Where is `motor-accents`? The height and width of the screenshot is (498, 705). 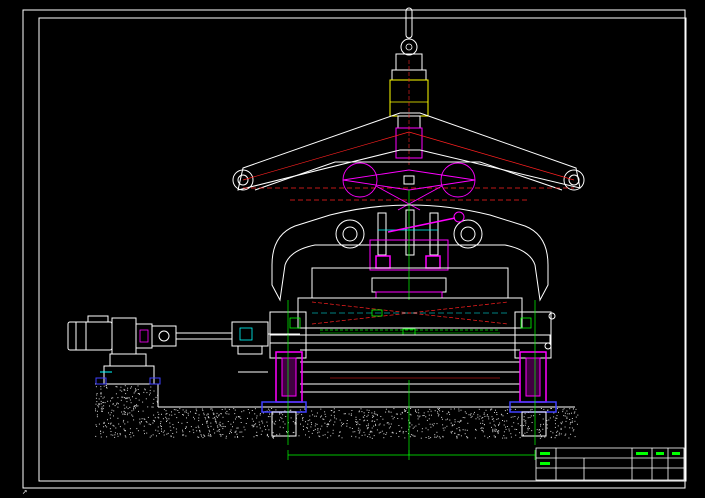
motor-accents is located at coordinates (174, 356).